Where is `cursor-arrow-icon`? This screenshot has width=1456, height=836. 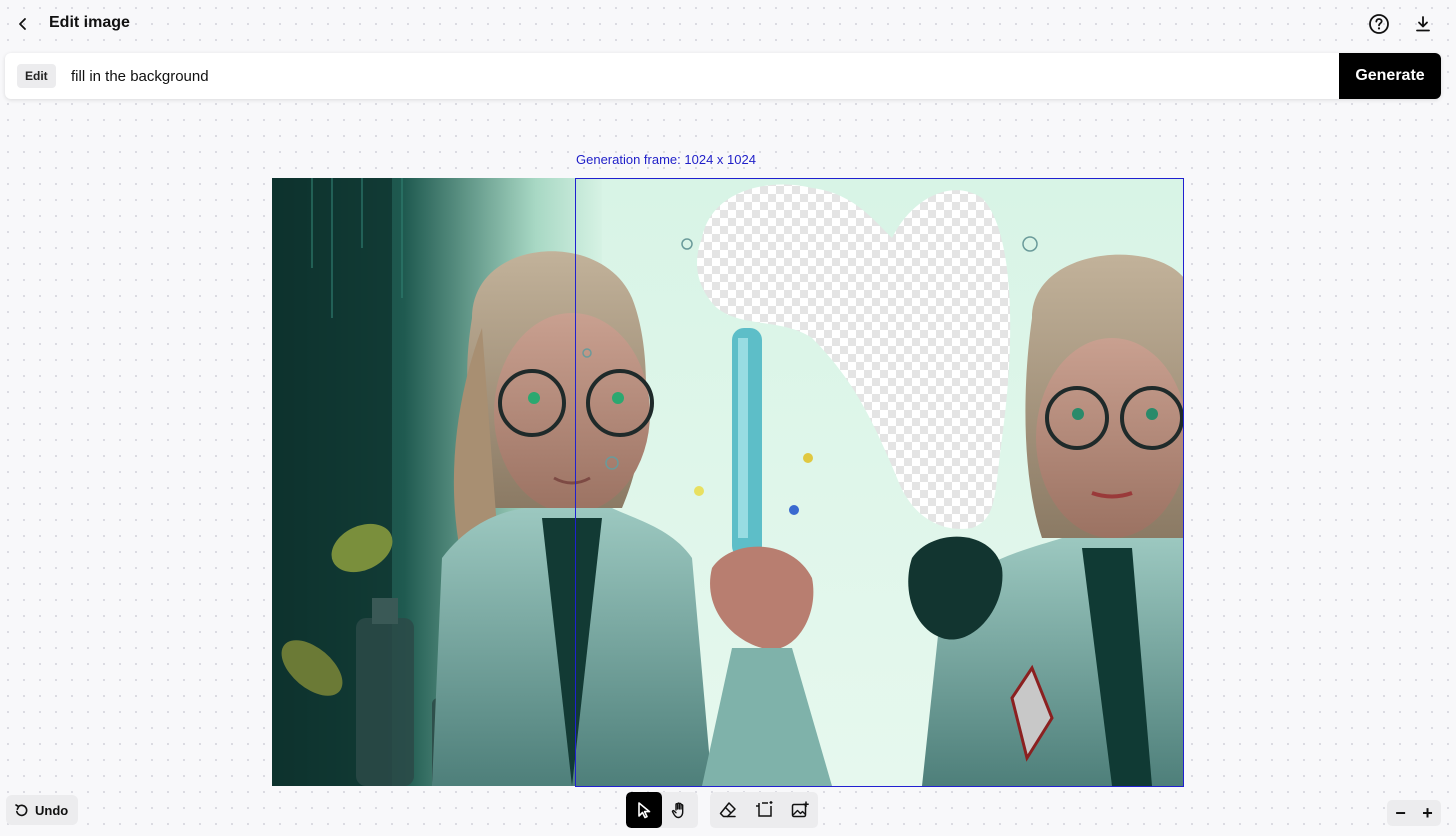
cursor-arrow-icon is located at coordinates (644, 810).